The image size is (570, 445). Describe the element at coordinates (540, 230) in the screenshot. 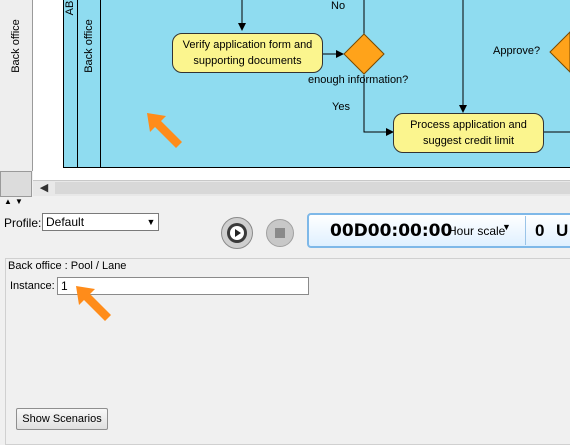

I see `counter-value: 0` at that location.